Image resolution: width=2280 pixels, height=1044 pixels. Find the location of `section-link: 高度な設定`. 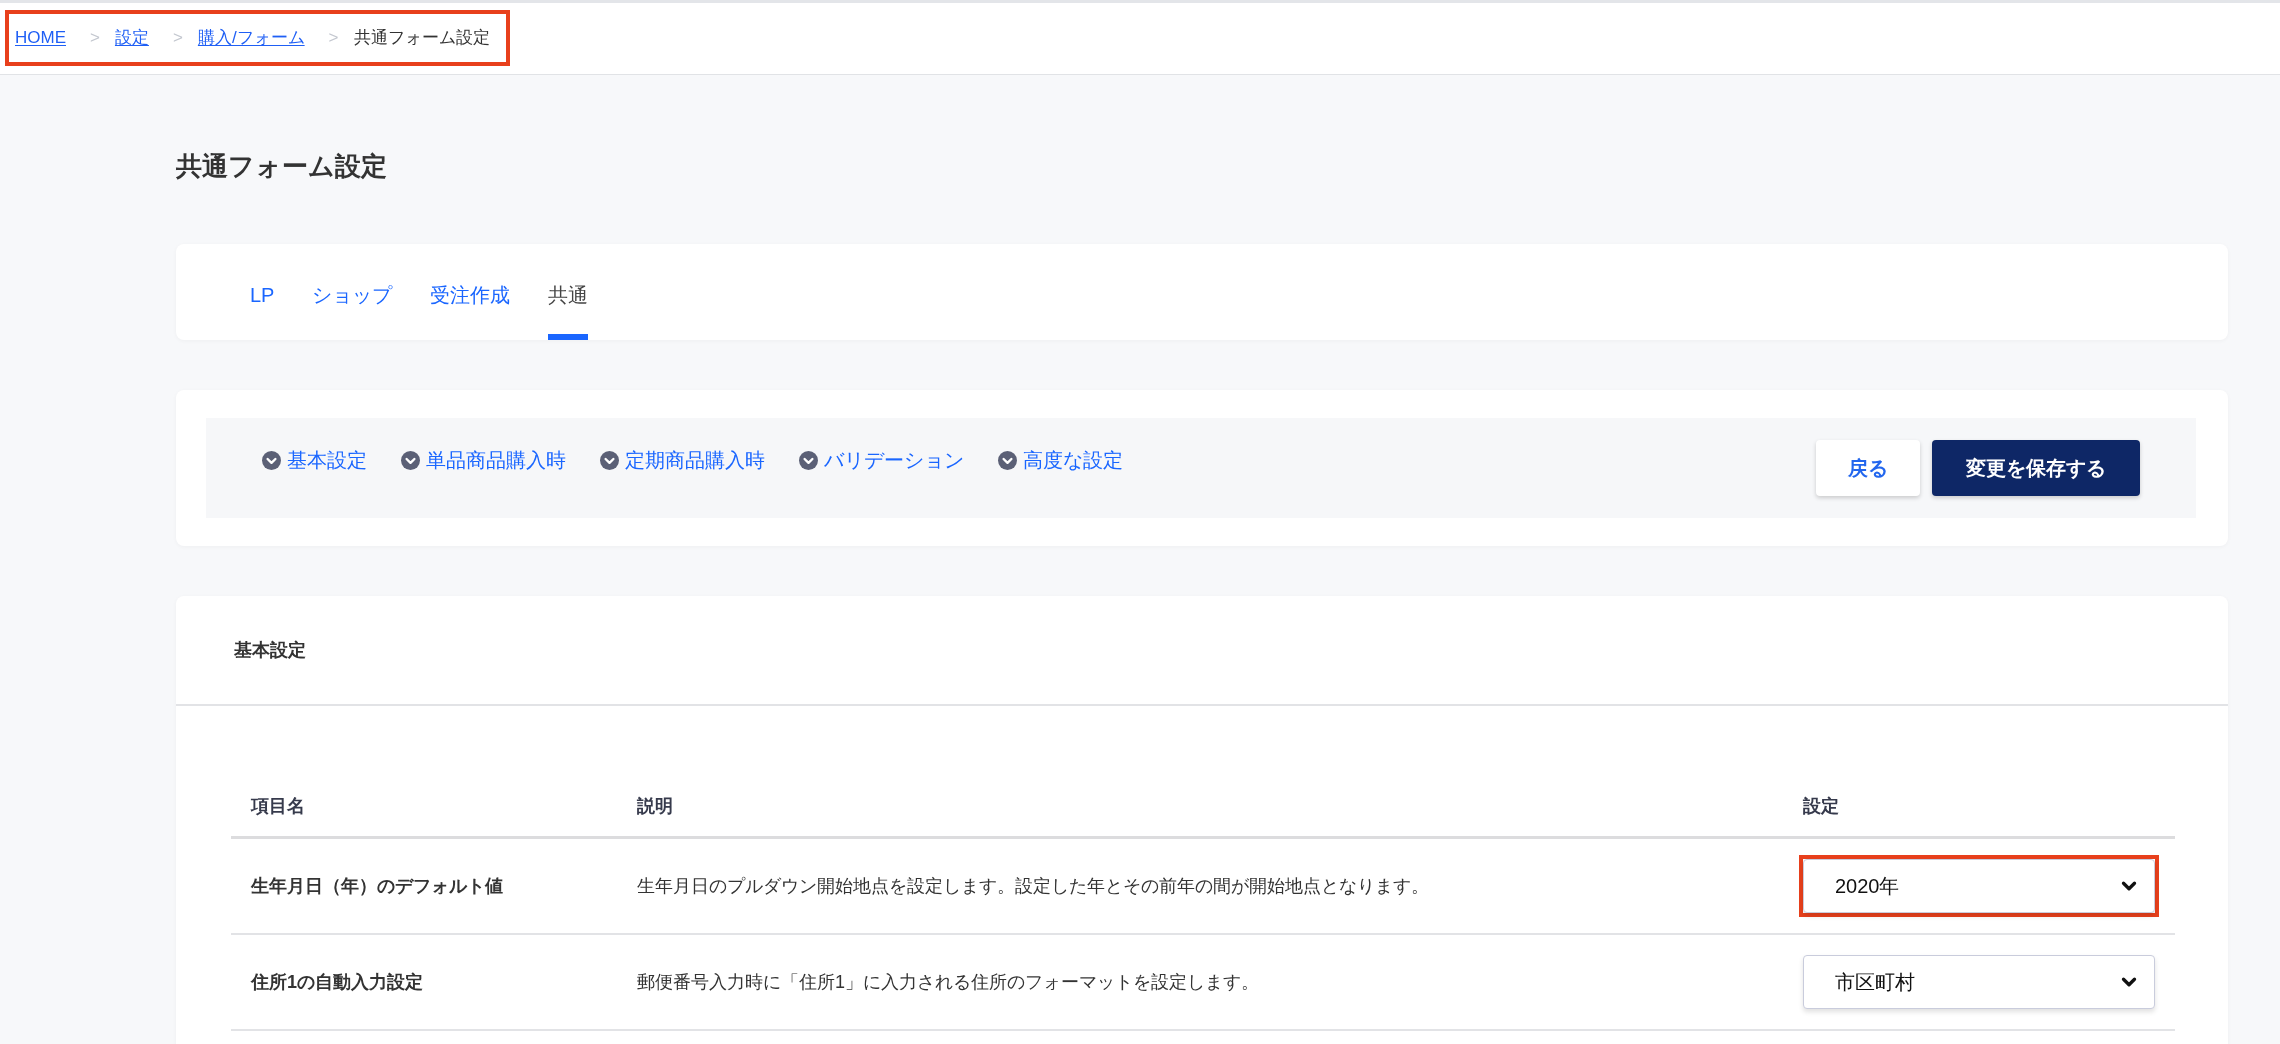

section-link: 高度な設定 is located at coordinates (1060, 460).